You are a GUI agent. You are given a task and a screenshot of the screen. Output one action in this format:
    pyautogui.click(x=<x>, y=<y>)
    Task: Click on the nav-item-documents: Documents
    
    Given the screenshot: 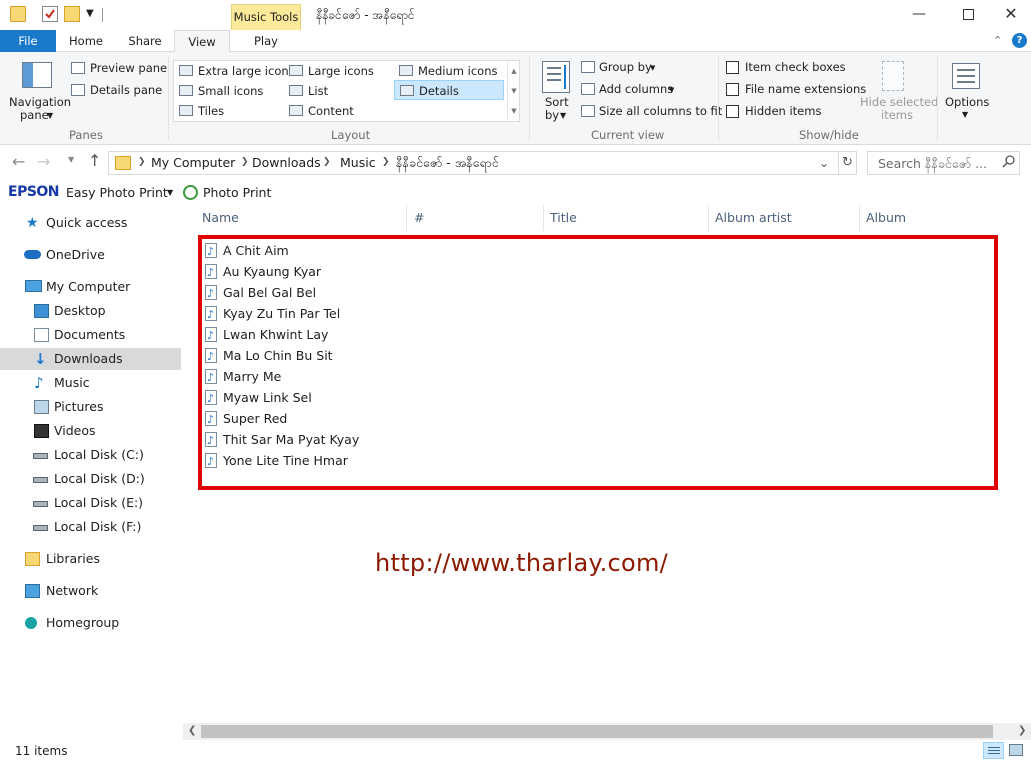 What is the action you would take?
    pyautogui.click(x=90, y=335)
    